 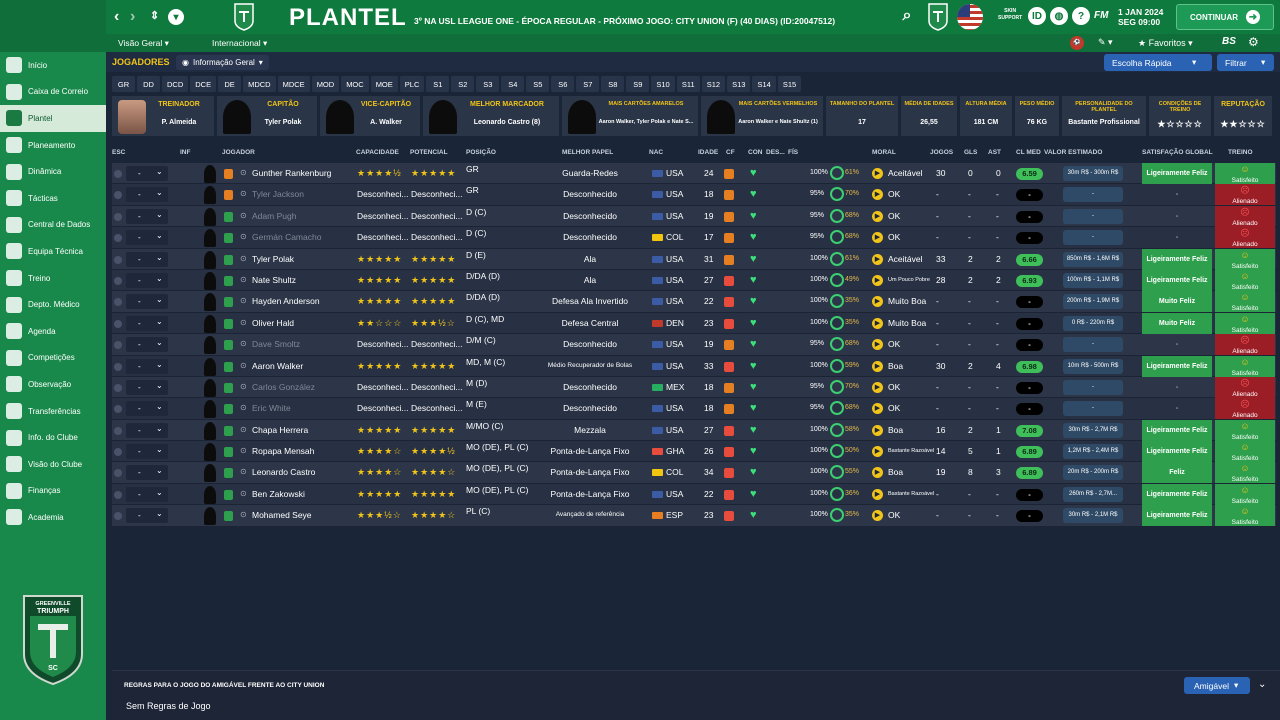 I want to click on position-tab-17: S7, so click(x=588, y=84).